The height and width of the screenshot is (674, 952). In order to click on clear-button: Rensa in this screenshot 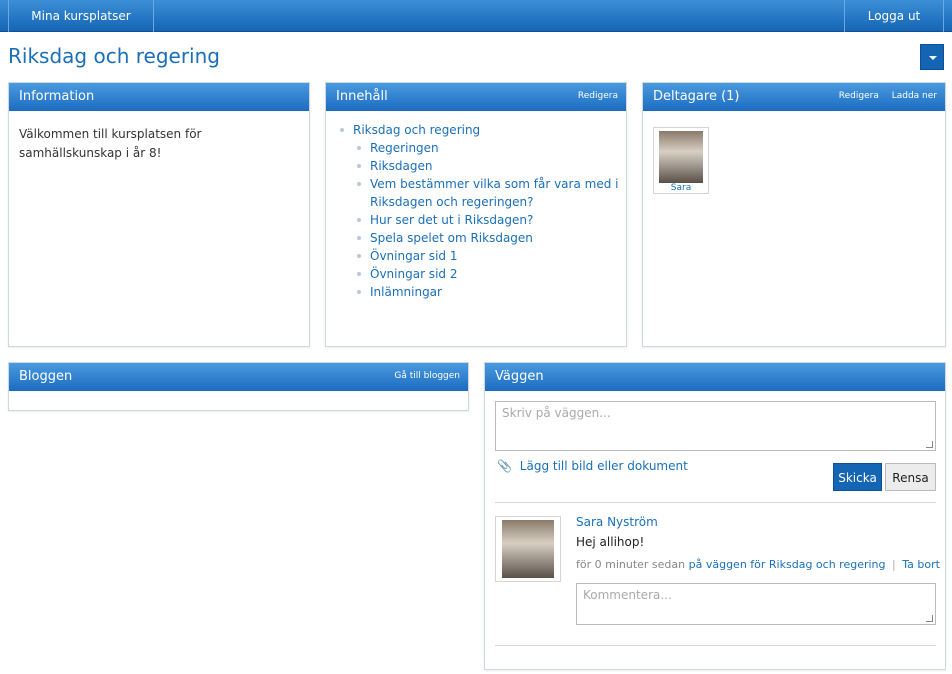, I will do `click(910, 477)`.